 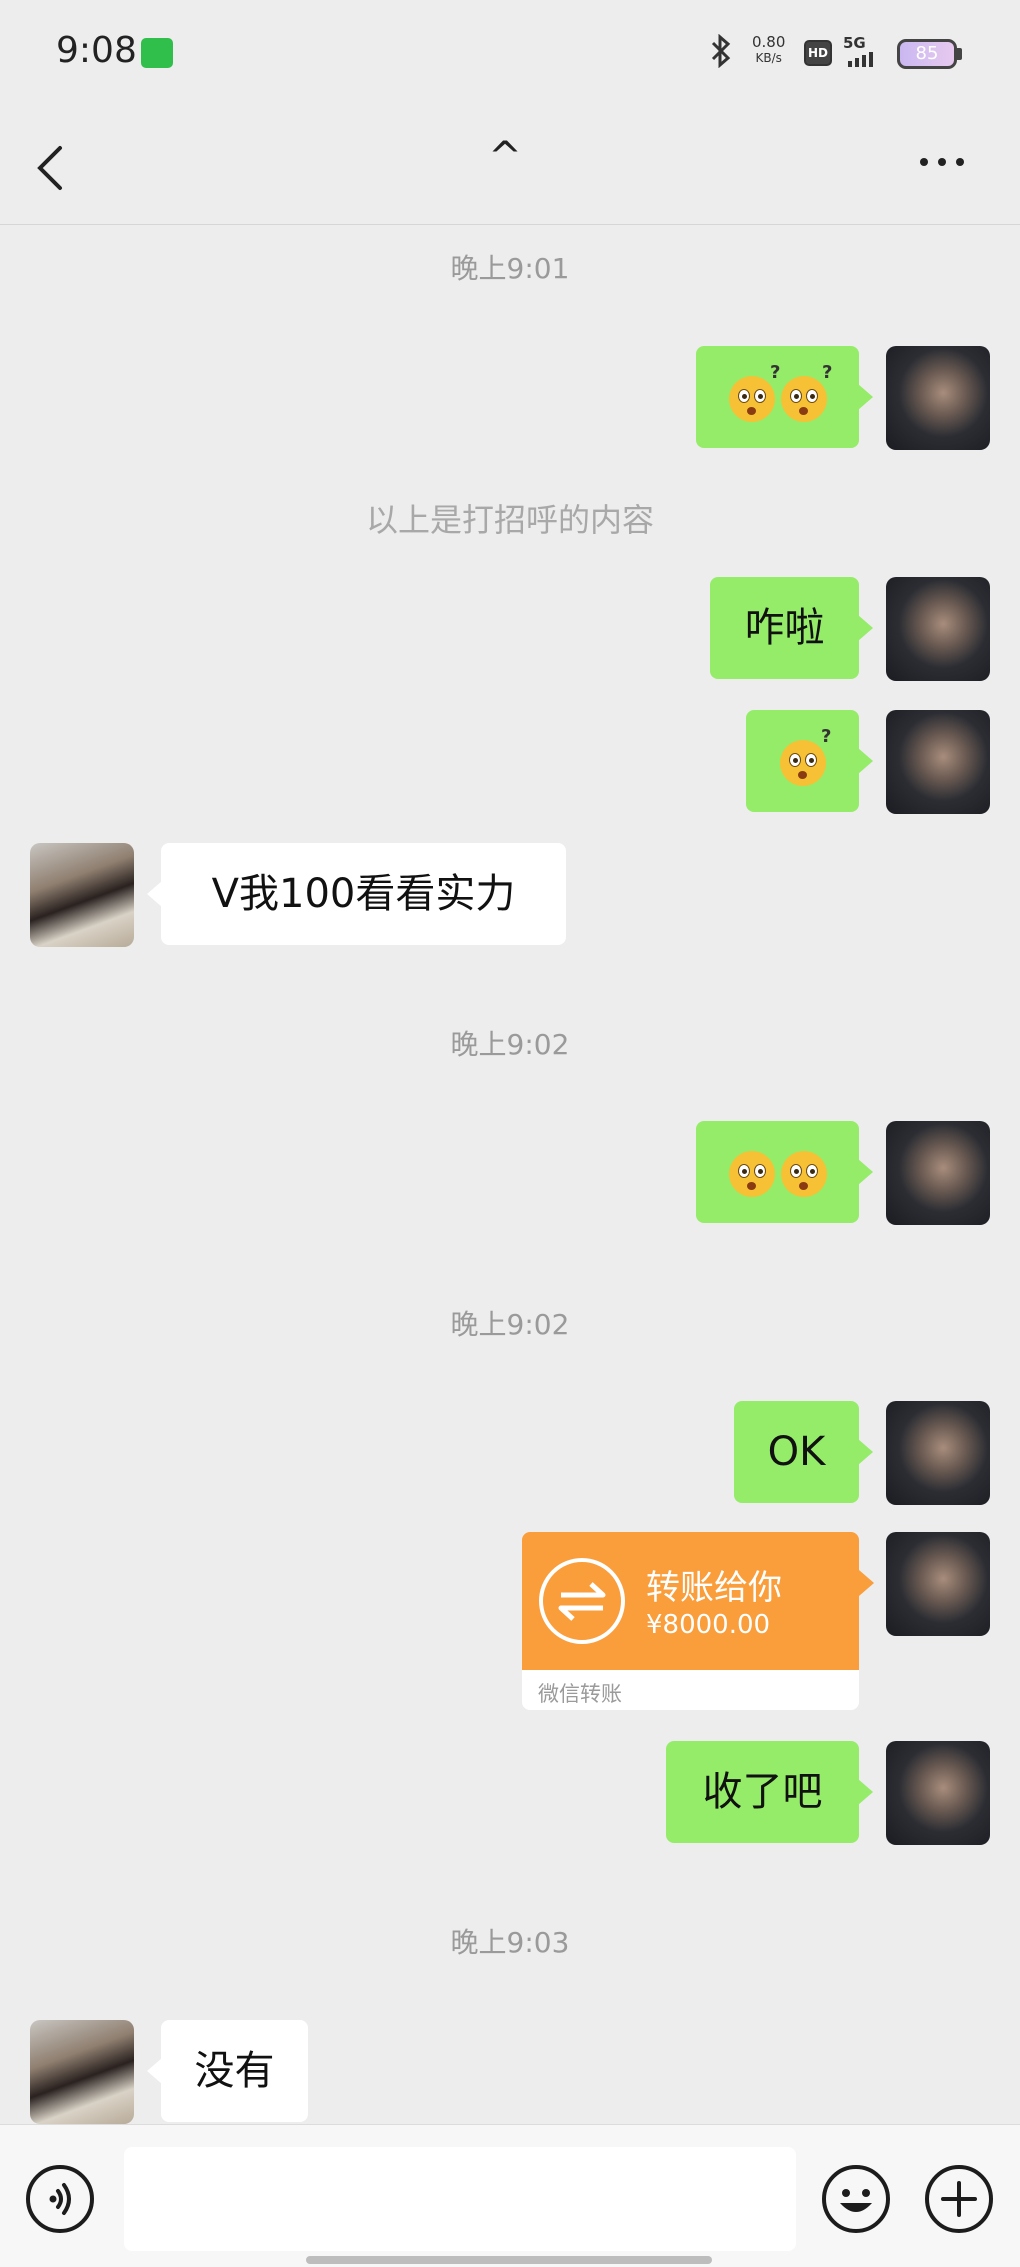 I want to click on net-speed-value: 0.80, so click(x=769, y=42).